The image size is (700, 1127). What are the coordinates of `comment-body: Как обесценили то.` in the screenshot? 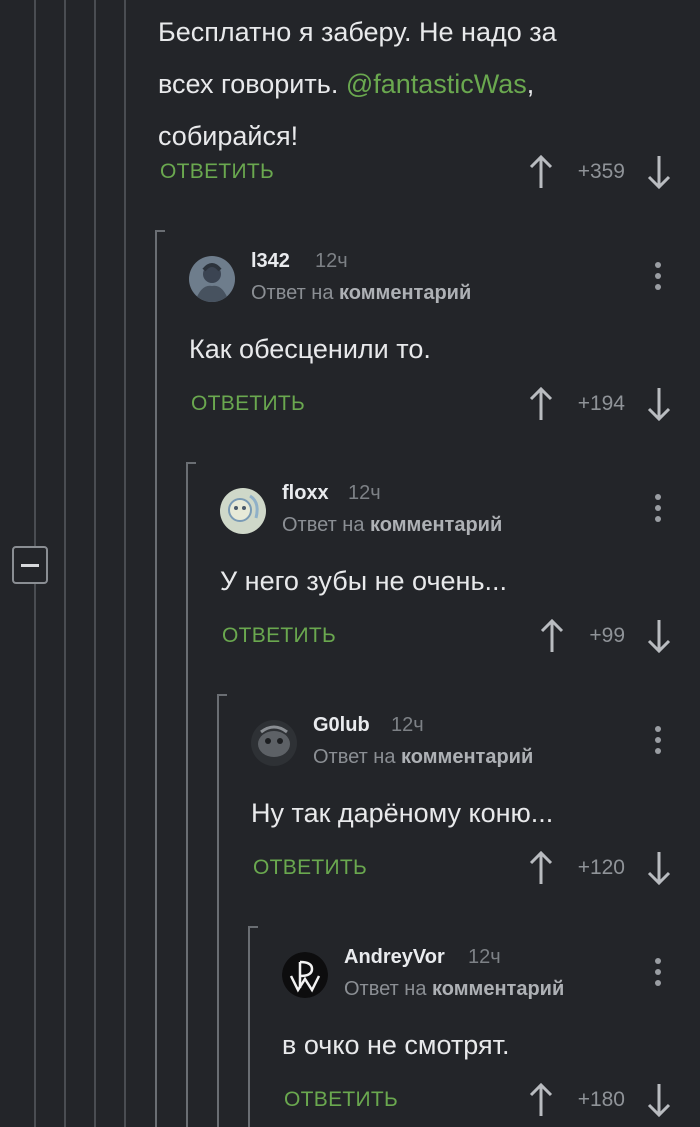 It's located at (310, 349).